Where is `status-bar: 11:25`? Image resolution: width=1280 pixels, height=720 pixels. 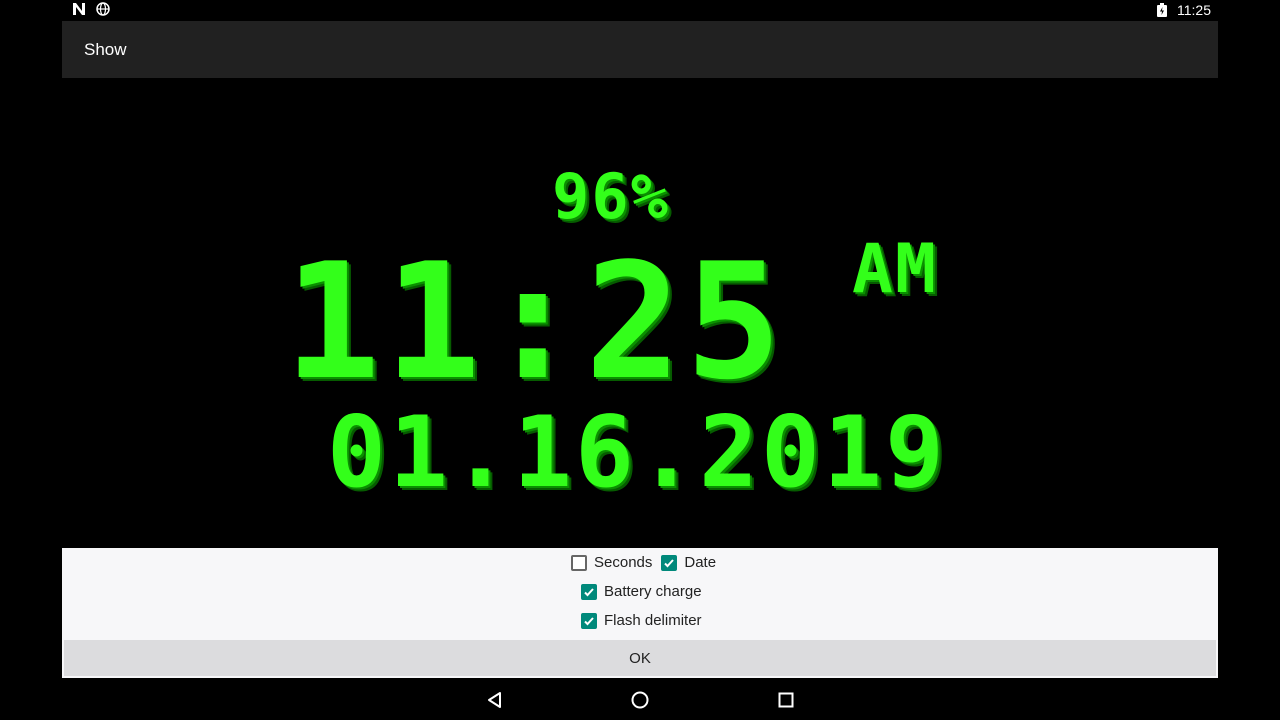
status-bar: 11:25 is located at coordinates (640, 10).